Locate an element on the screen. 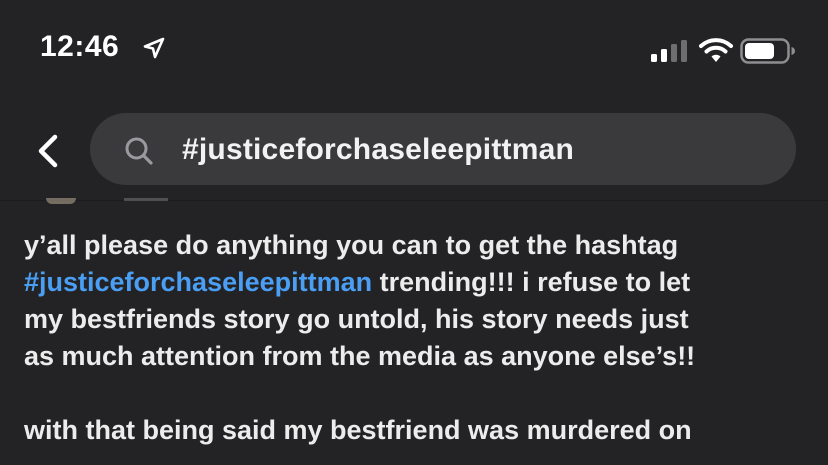  cellular-signal-icon is located at coordinates (669, 51).